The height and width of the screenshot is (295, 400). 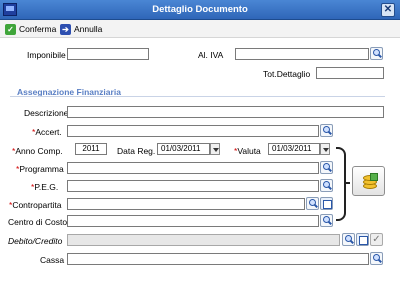 I want to click on window-title: Dettaglio Documento, so click(x=200, y=9).